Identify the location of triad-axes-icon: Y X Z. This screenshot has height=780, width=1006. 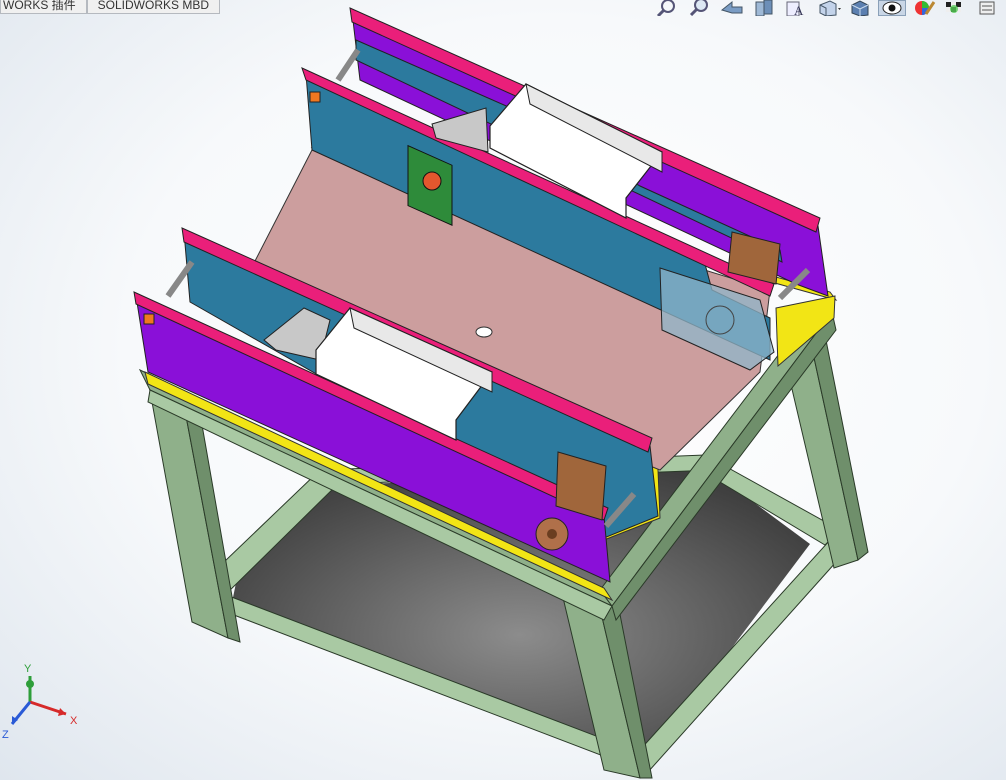
(40, 702).